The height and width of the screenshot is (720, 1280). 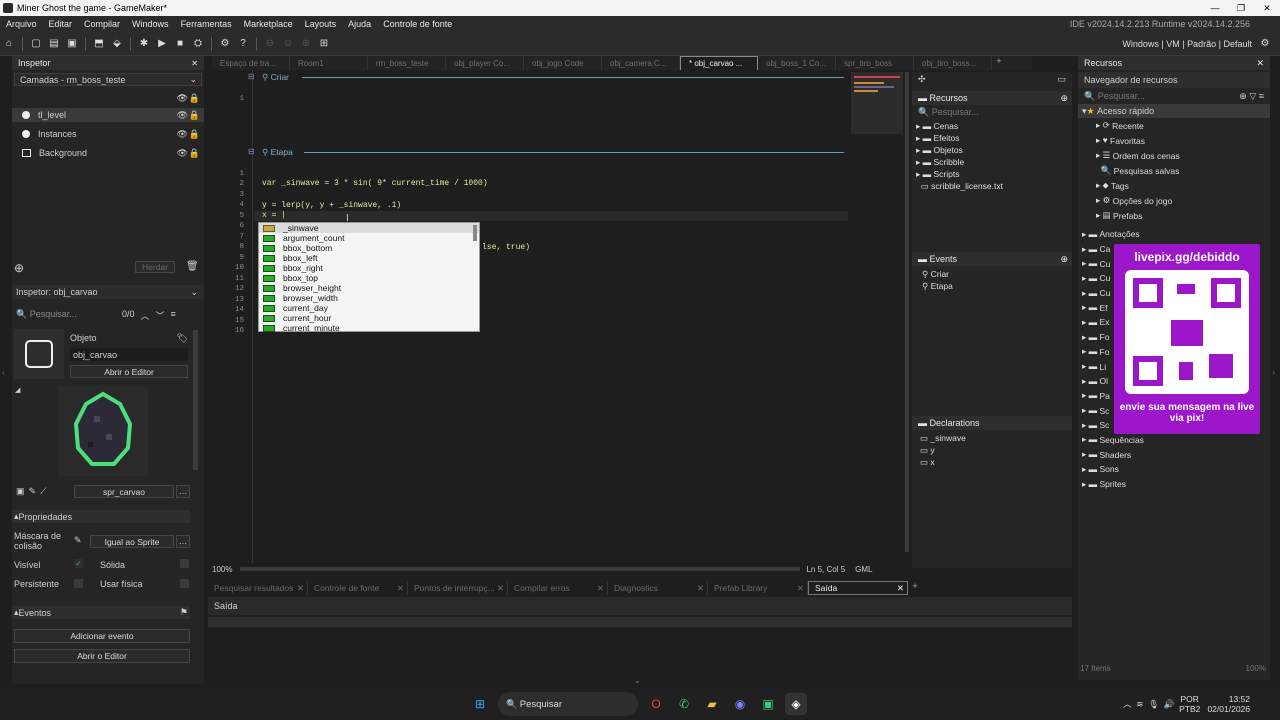 What do you see at coordinates (61, 24) in the screenshot?
I see `menu-editar: Editar` at bounding box center [61, 24].